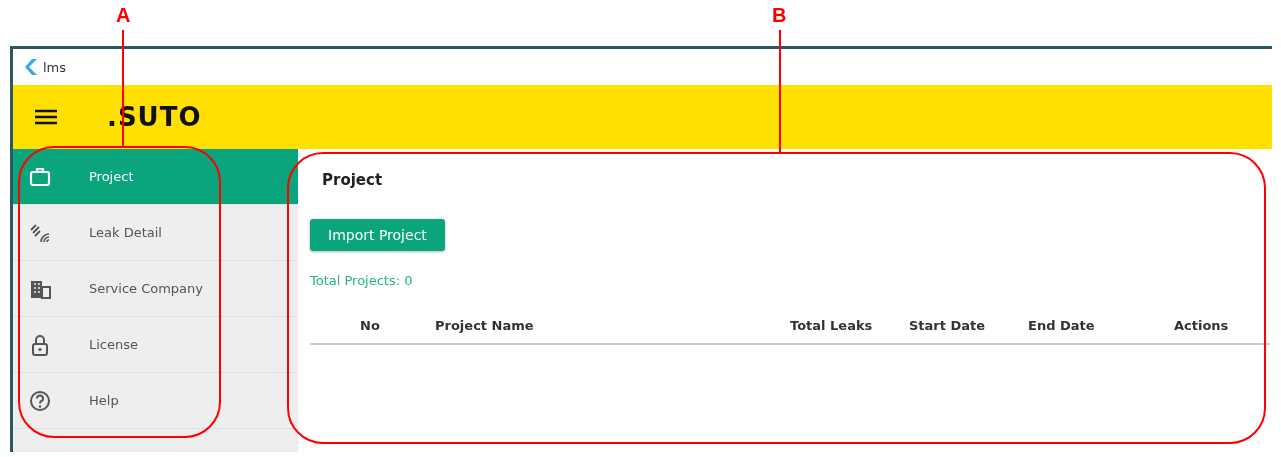  Describe the element at coordinates (612, 325) in the screenshot. I see `column-header: Project Name` at that location.